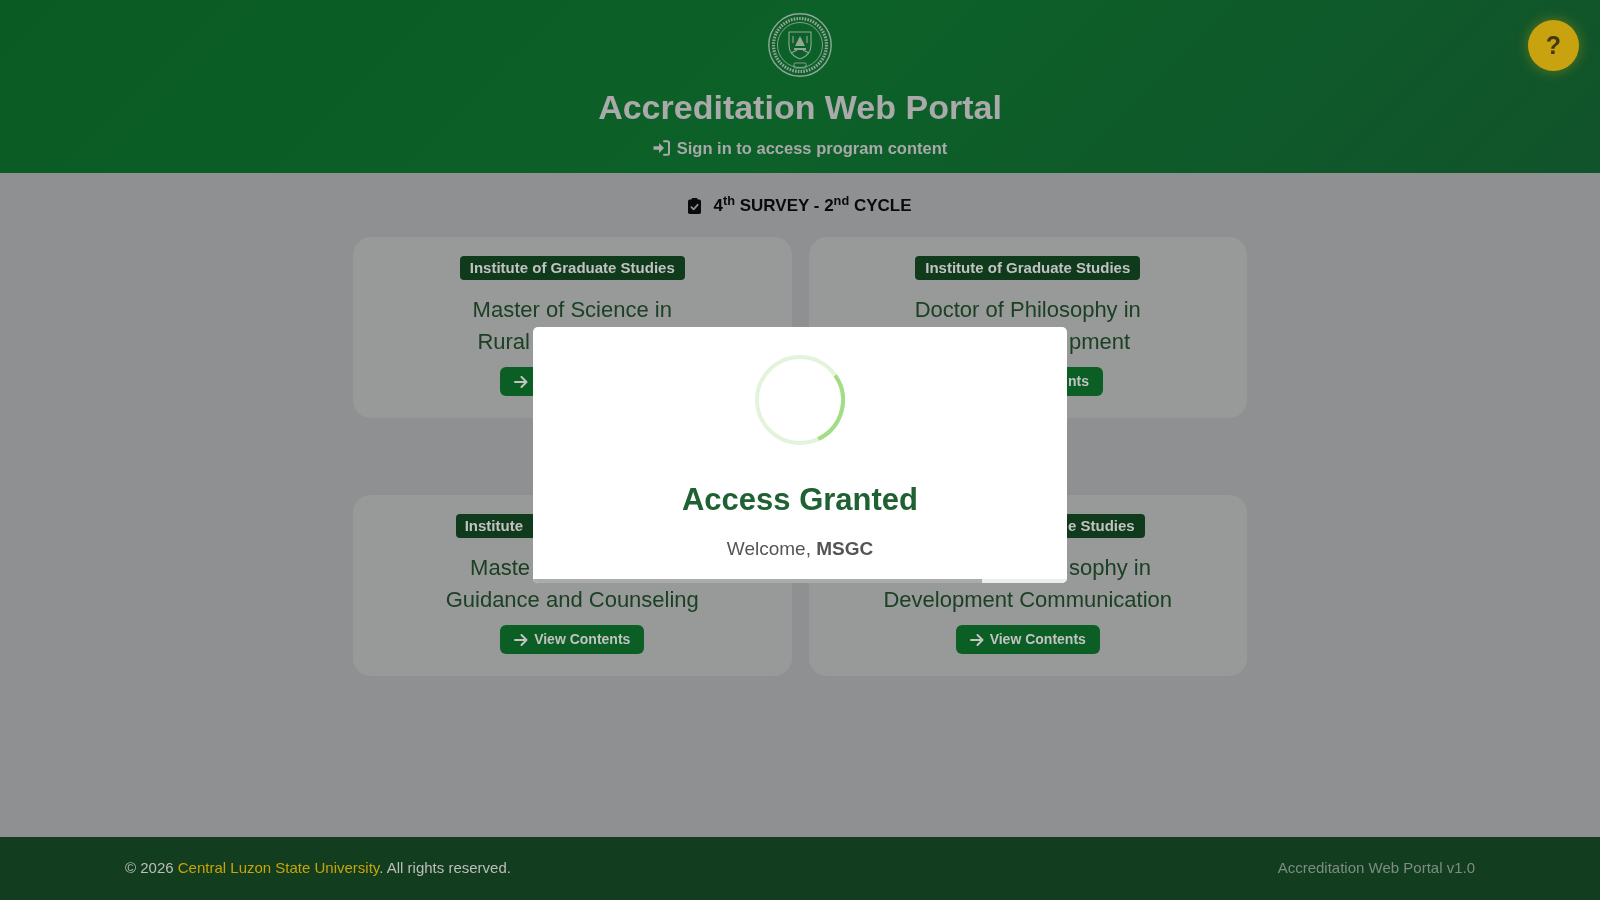 Image resolution: width=1600 pixels, height=900 pixels. Describe the element at coordinates (1027, 310) in the screenshot. I see `program-title: Doctor of Philosophy in` at that location.